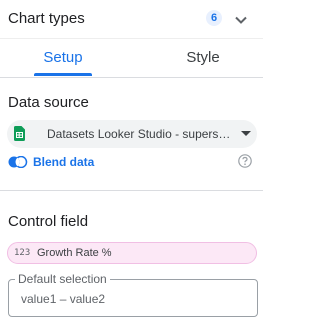  Describe the element at coordinates (64, 162) in the screenshot. I see `blend-data-label: Blend data` at that location.